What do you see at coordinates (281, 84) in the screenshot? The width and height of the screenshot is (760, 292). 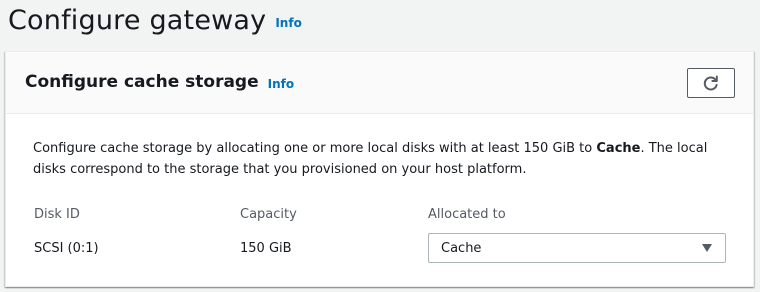 I see `panel-info-link: Info` at bounding box center [281, 84].